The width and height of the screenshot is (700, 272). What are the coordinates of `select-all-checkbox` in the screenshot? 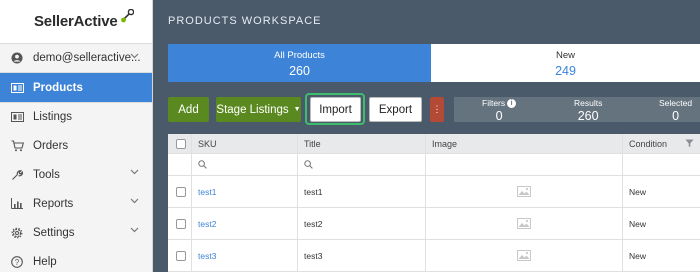 It's located at (181, 143).